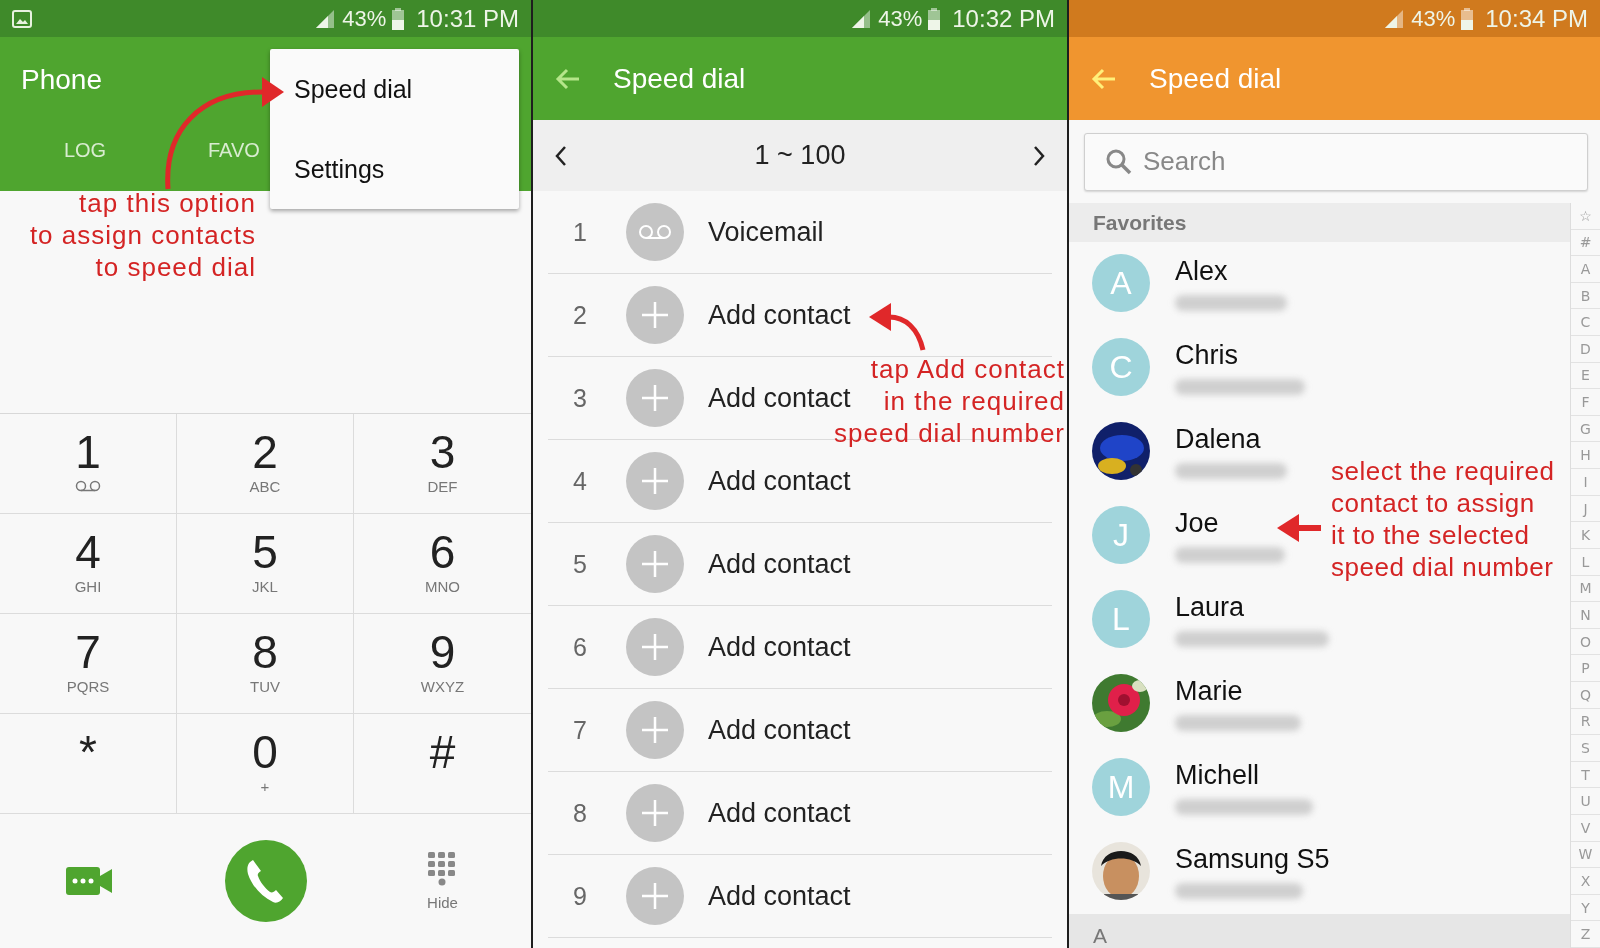 Image resolution: width=1600 pixels, height=948 pixels. What do you see at coordinates (1003, 18) in the screenshot?
I see `clock: 10:32 PM` at bounding box center [1003, 18].